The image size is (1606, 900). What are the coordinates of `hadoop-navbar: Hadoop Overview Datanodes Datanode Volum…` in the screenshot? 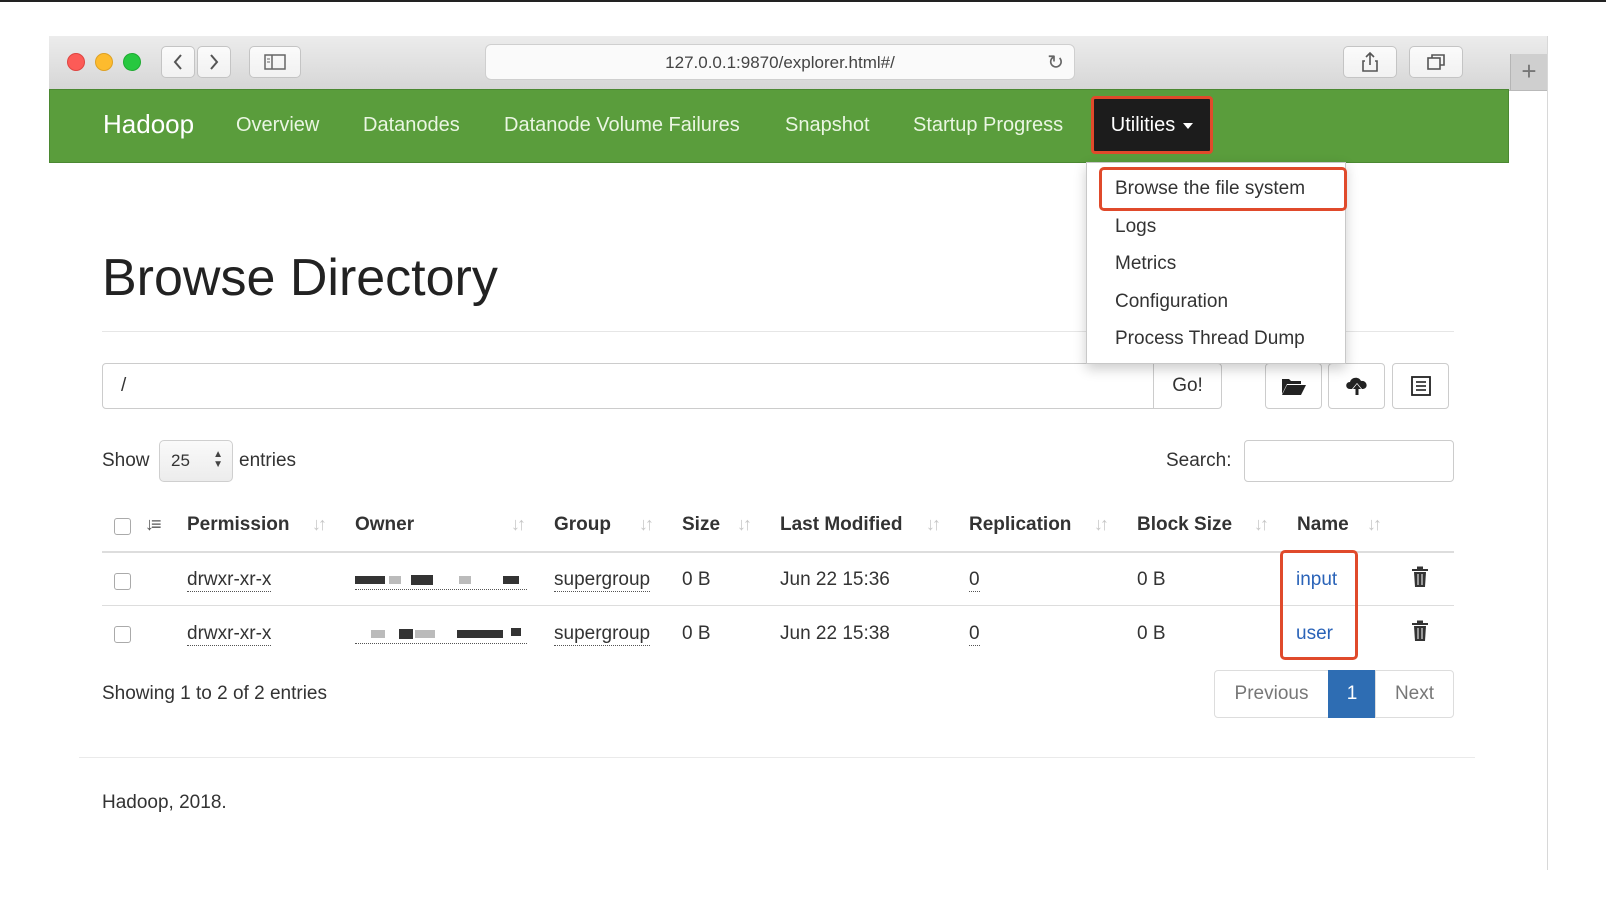 It's located at (779, 126).